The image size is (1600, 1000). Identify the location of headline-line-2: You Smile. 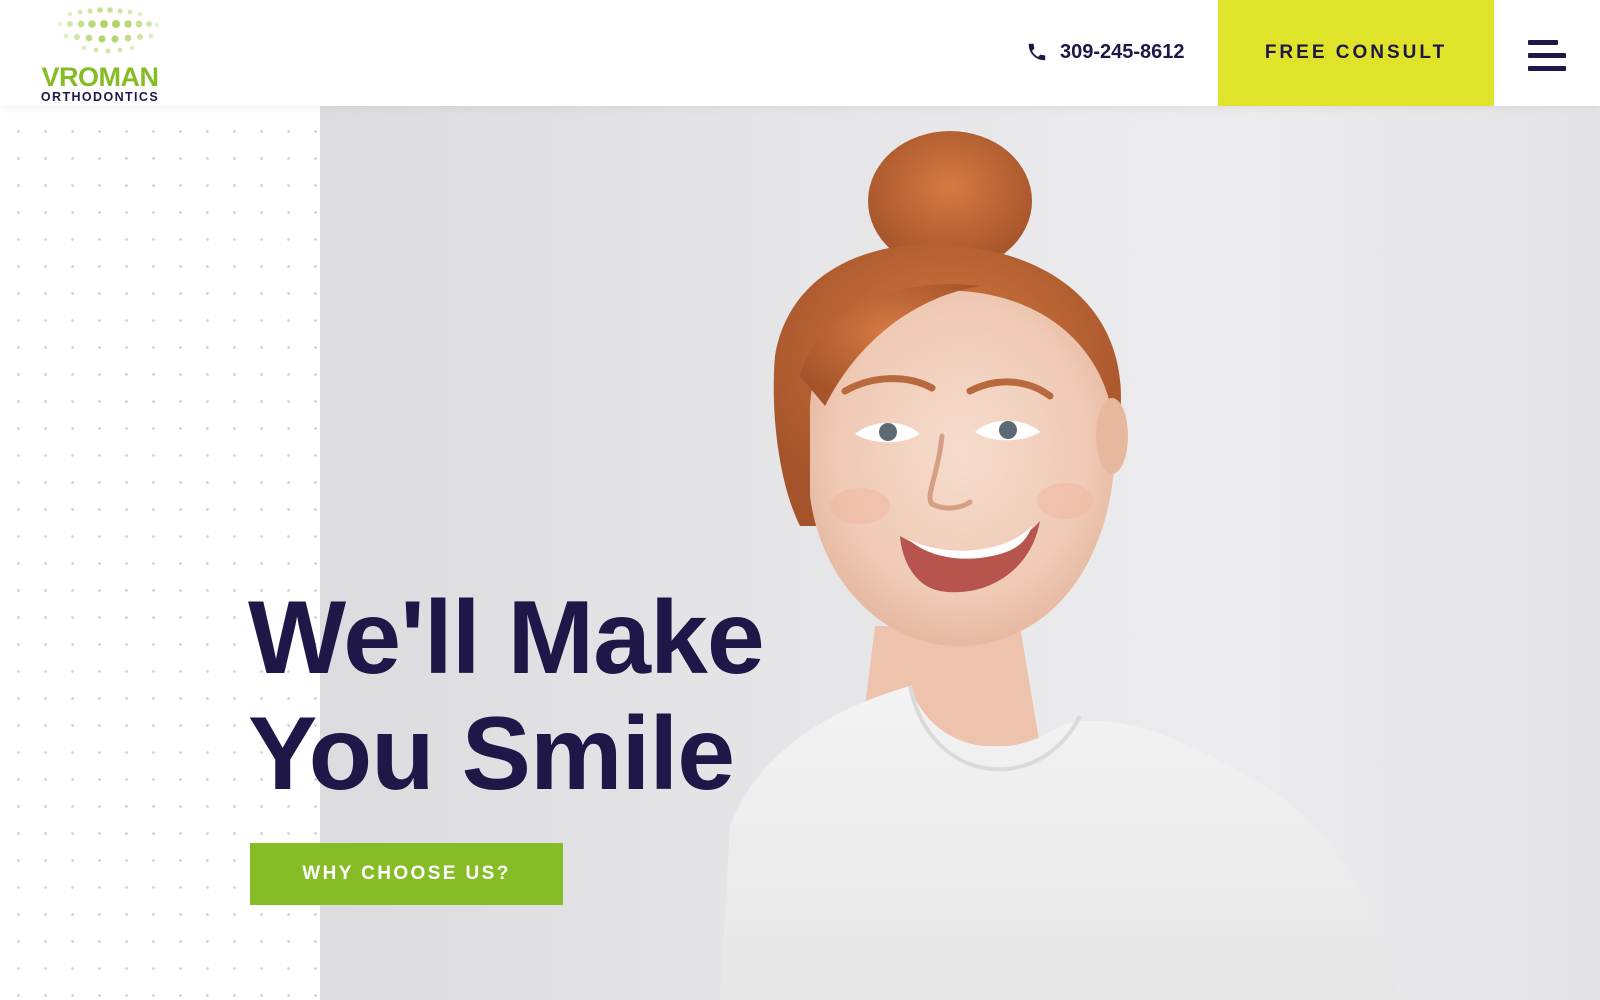
(491, 754).